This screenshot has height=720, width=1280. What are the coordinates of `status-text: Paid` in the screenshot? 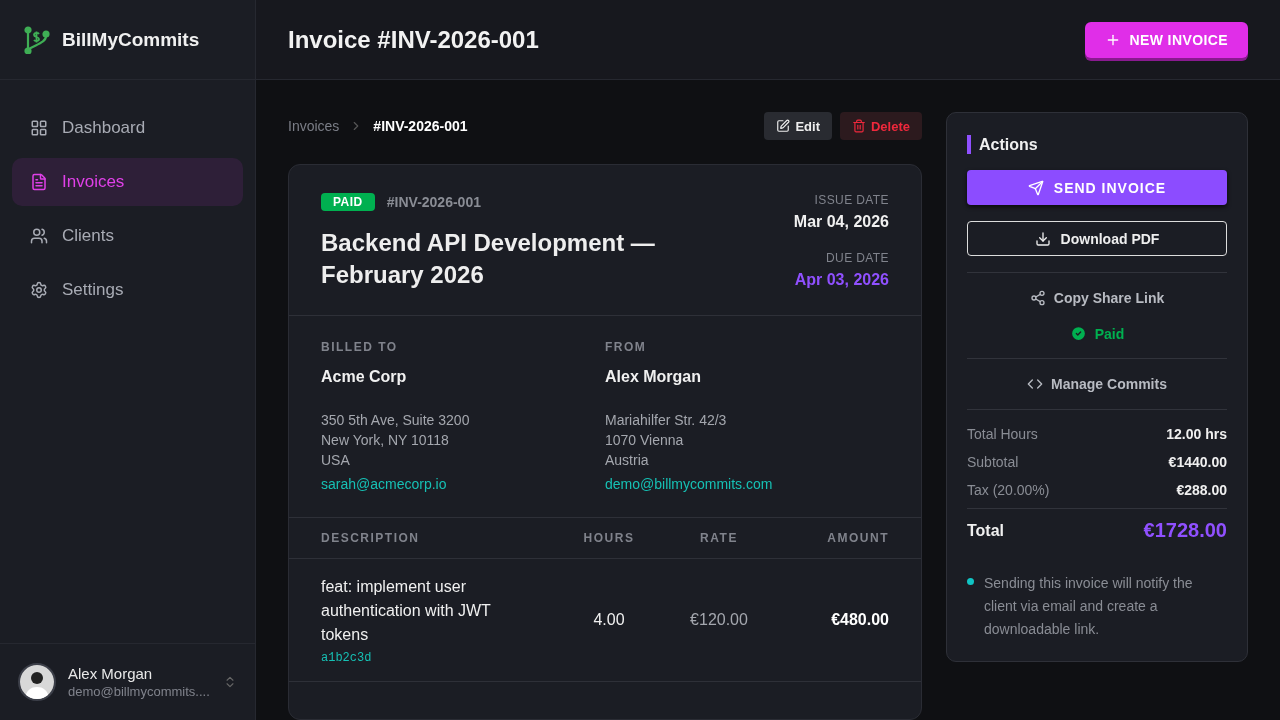 It's located at (1109, 333).